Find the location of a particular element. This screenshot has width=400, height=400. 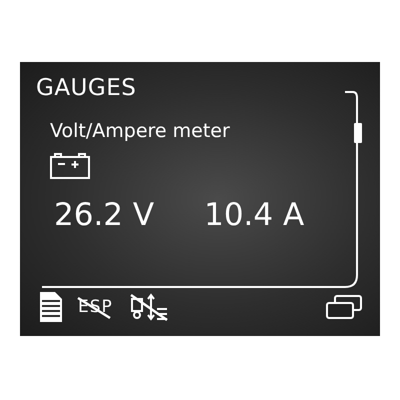

battery-icon is located at coordinates (70, 166).